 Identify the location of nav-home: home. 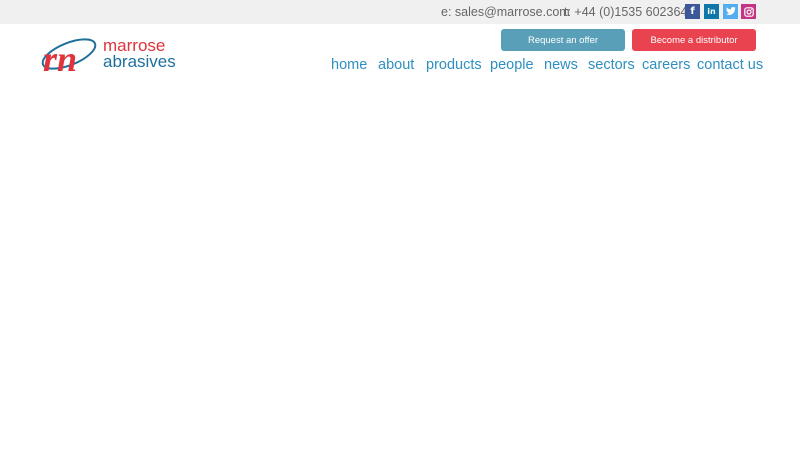
(349, 65).